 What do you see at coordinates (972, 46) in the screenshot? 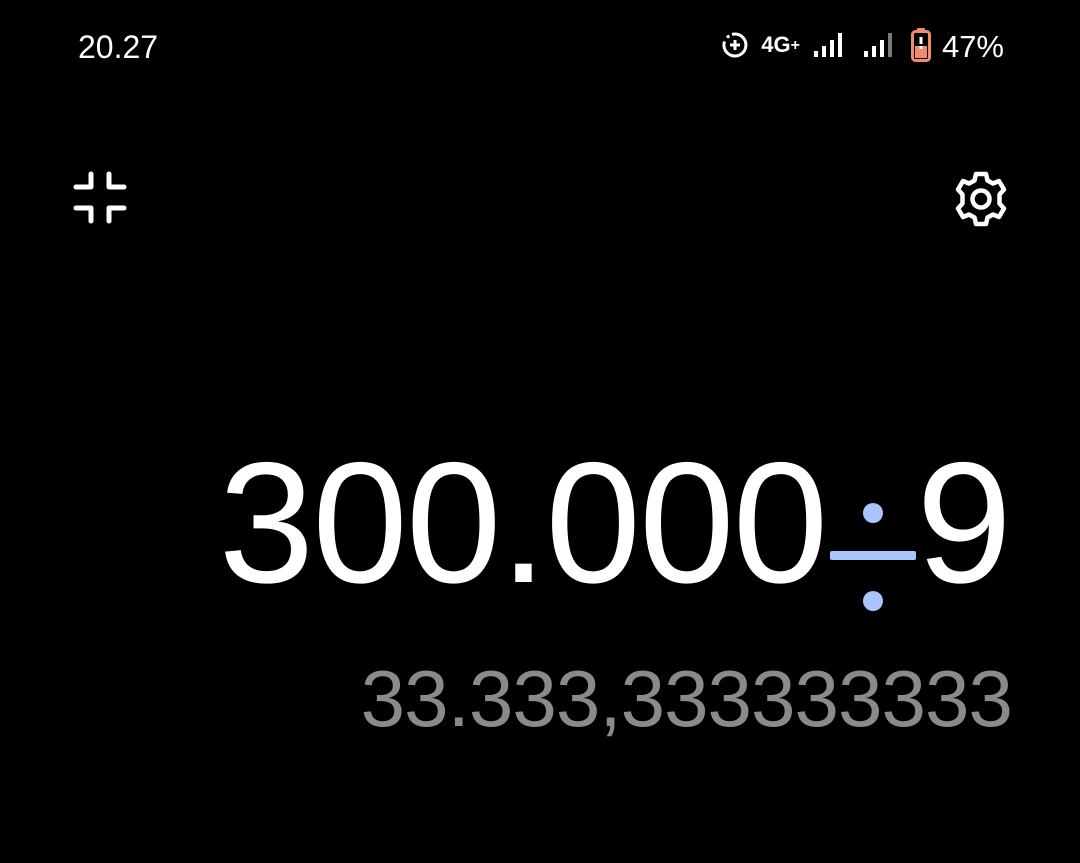
I see `battery-percent: 47%` at bounding box center [972, 46].